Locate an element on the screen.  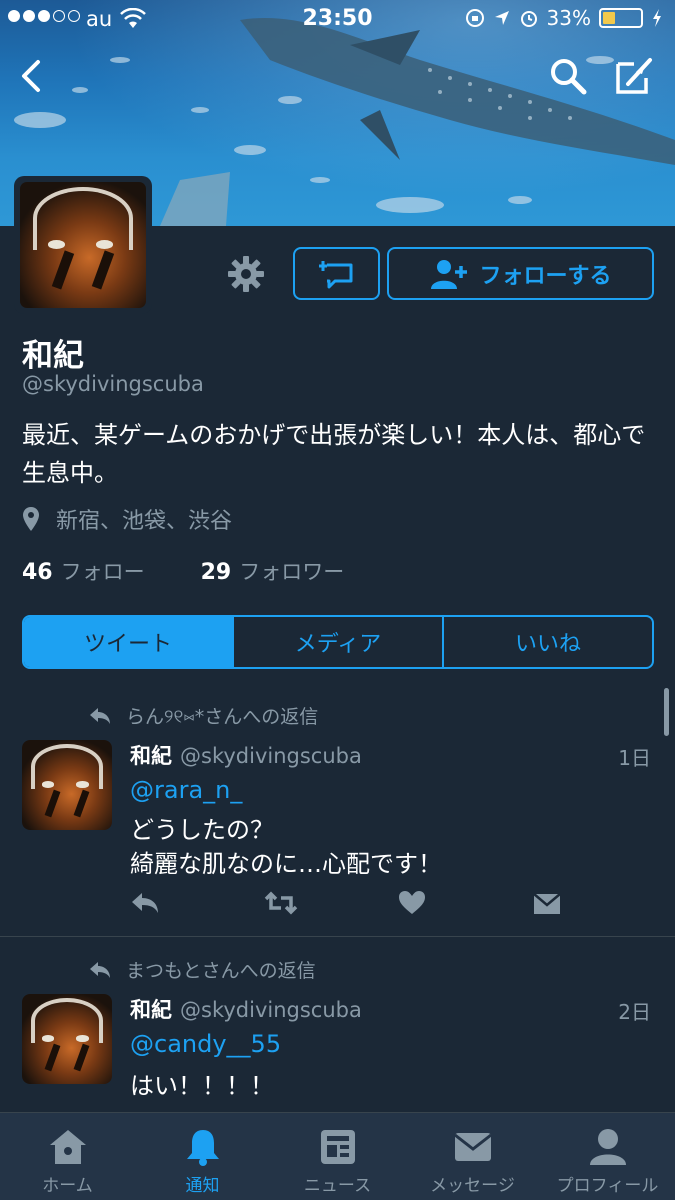
add-user-icon is located at coordinates (449, 274).